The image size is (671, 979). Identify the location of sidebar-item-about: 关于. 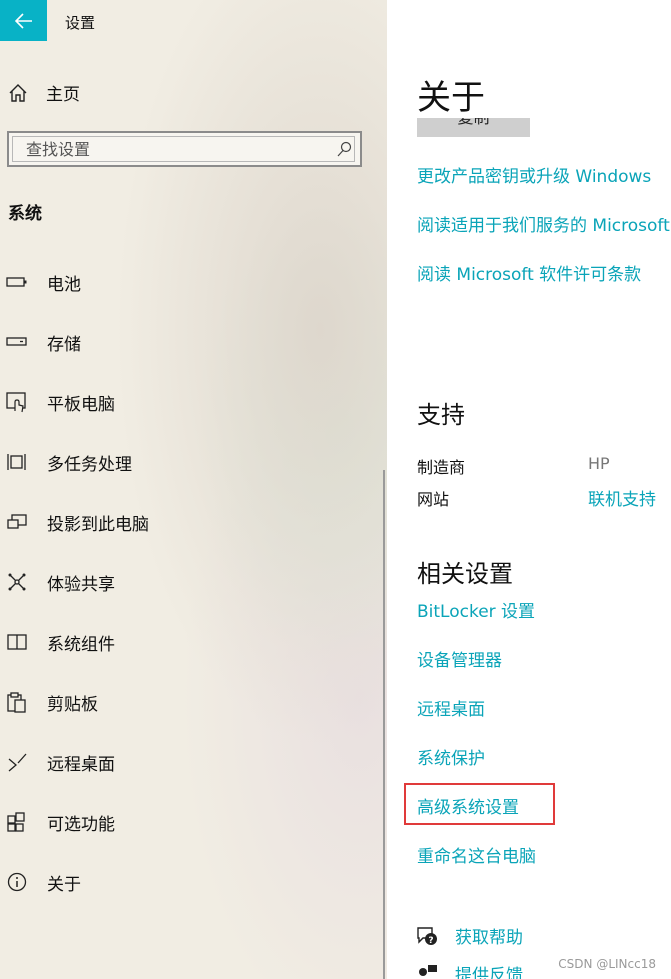
(43, 882).